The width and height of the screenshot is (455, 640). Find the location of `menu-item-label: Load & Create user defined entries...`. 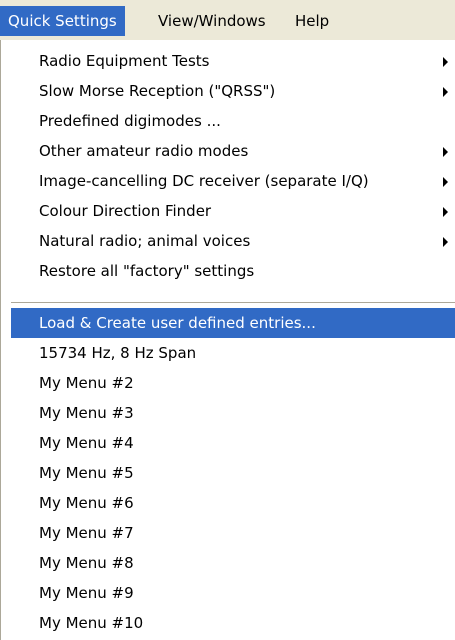

menu-item-label: Load & Create user defined entries... is located at coordinates (177, 323).